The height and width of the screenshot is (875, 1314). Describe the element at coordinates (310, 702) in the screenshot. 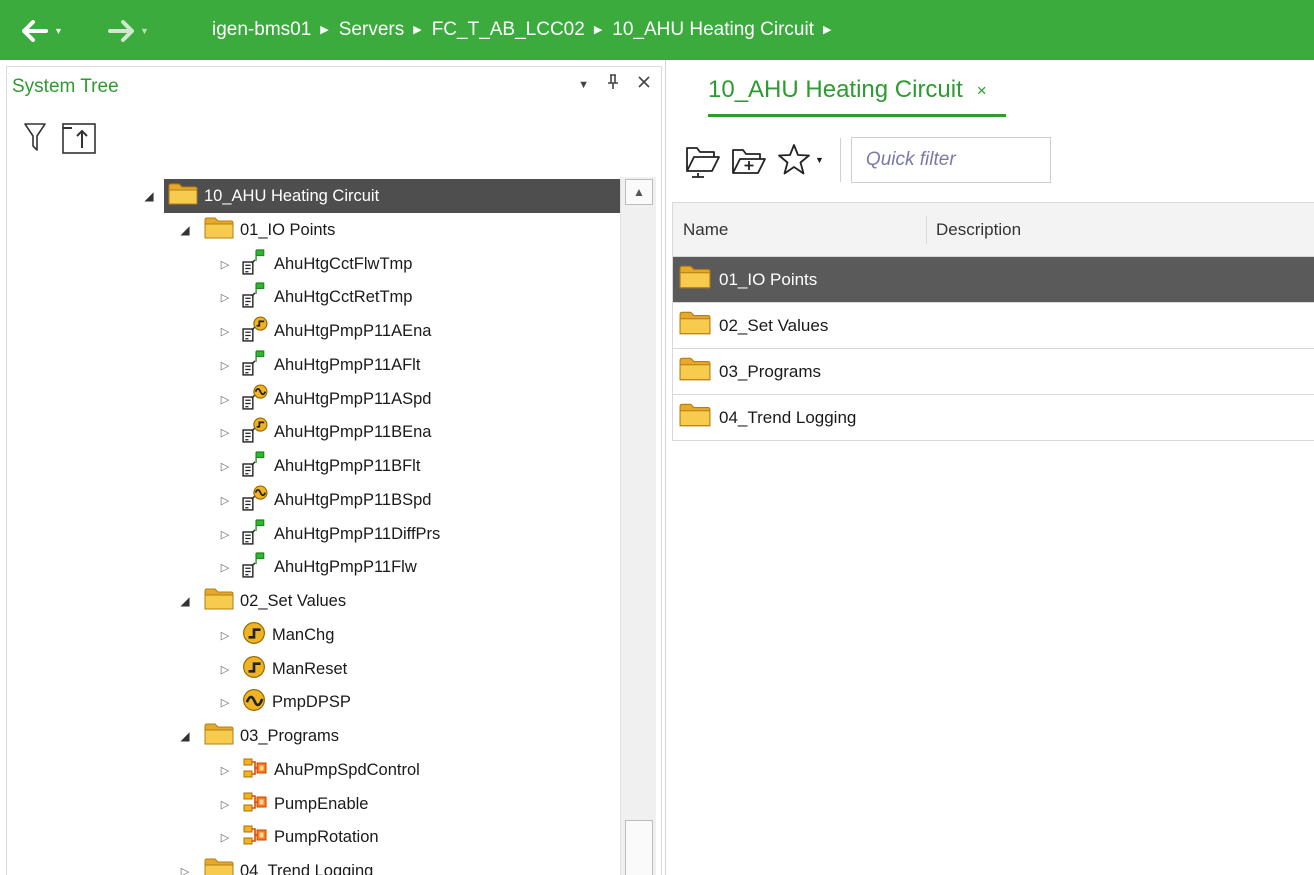

I see `tree-item: ▷ PmpDPSP` at that location.